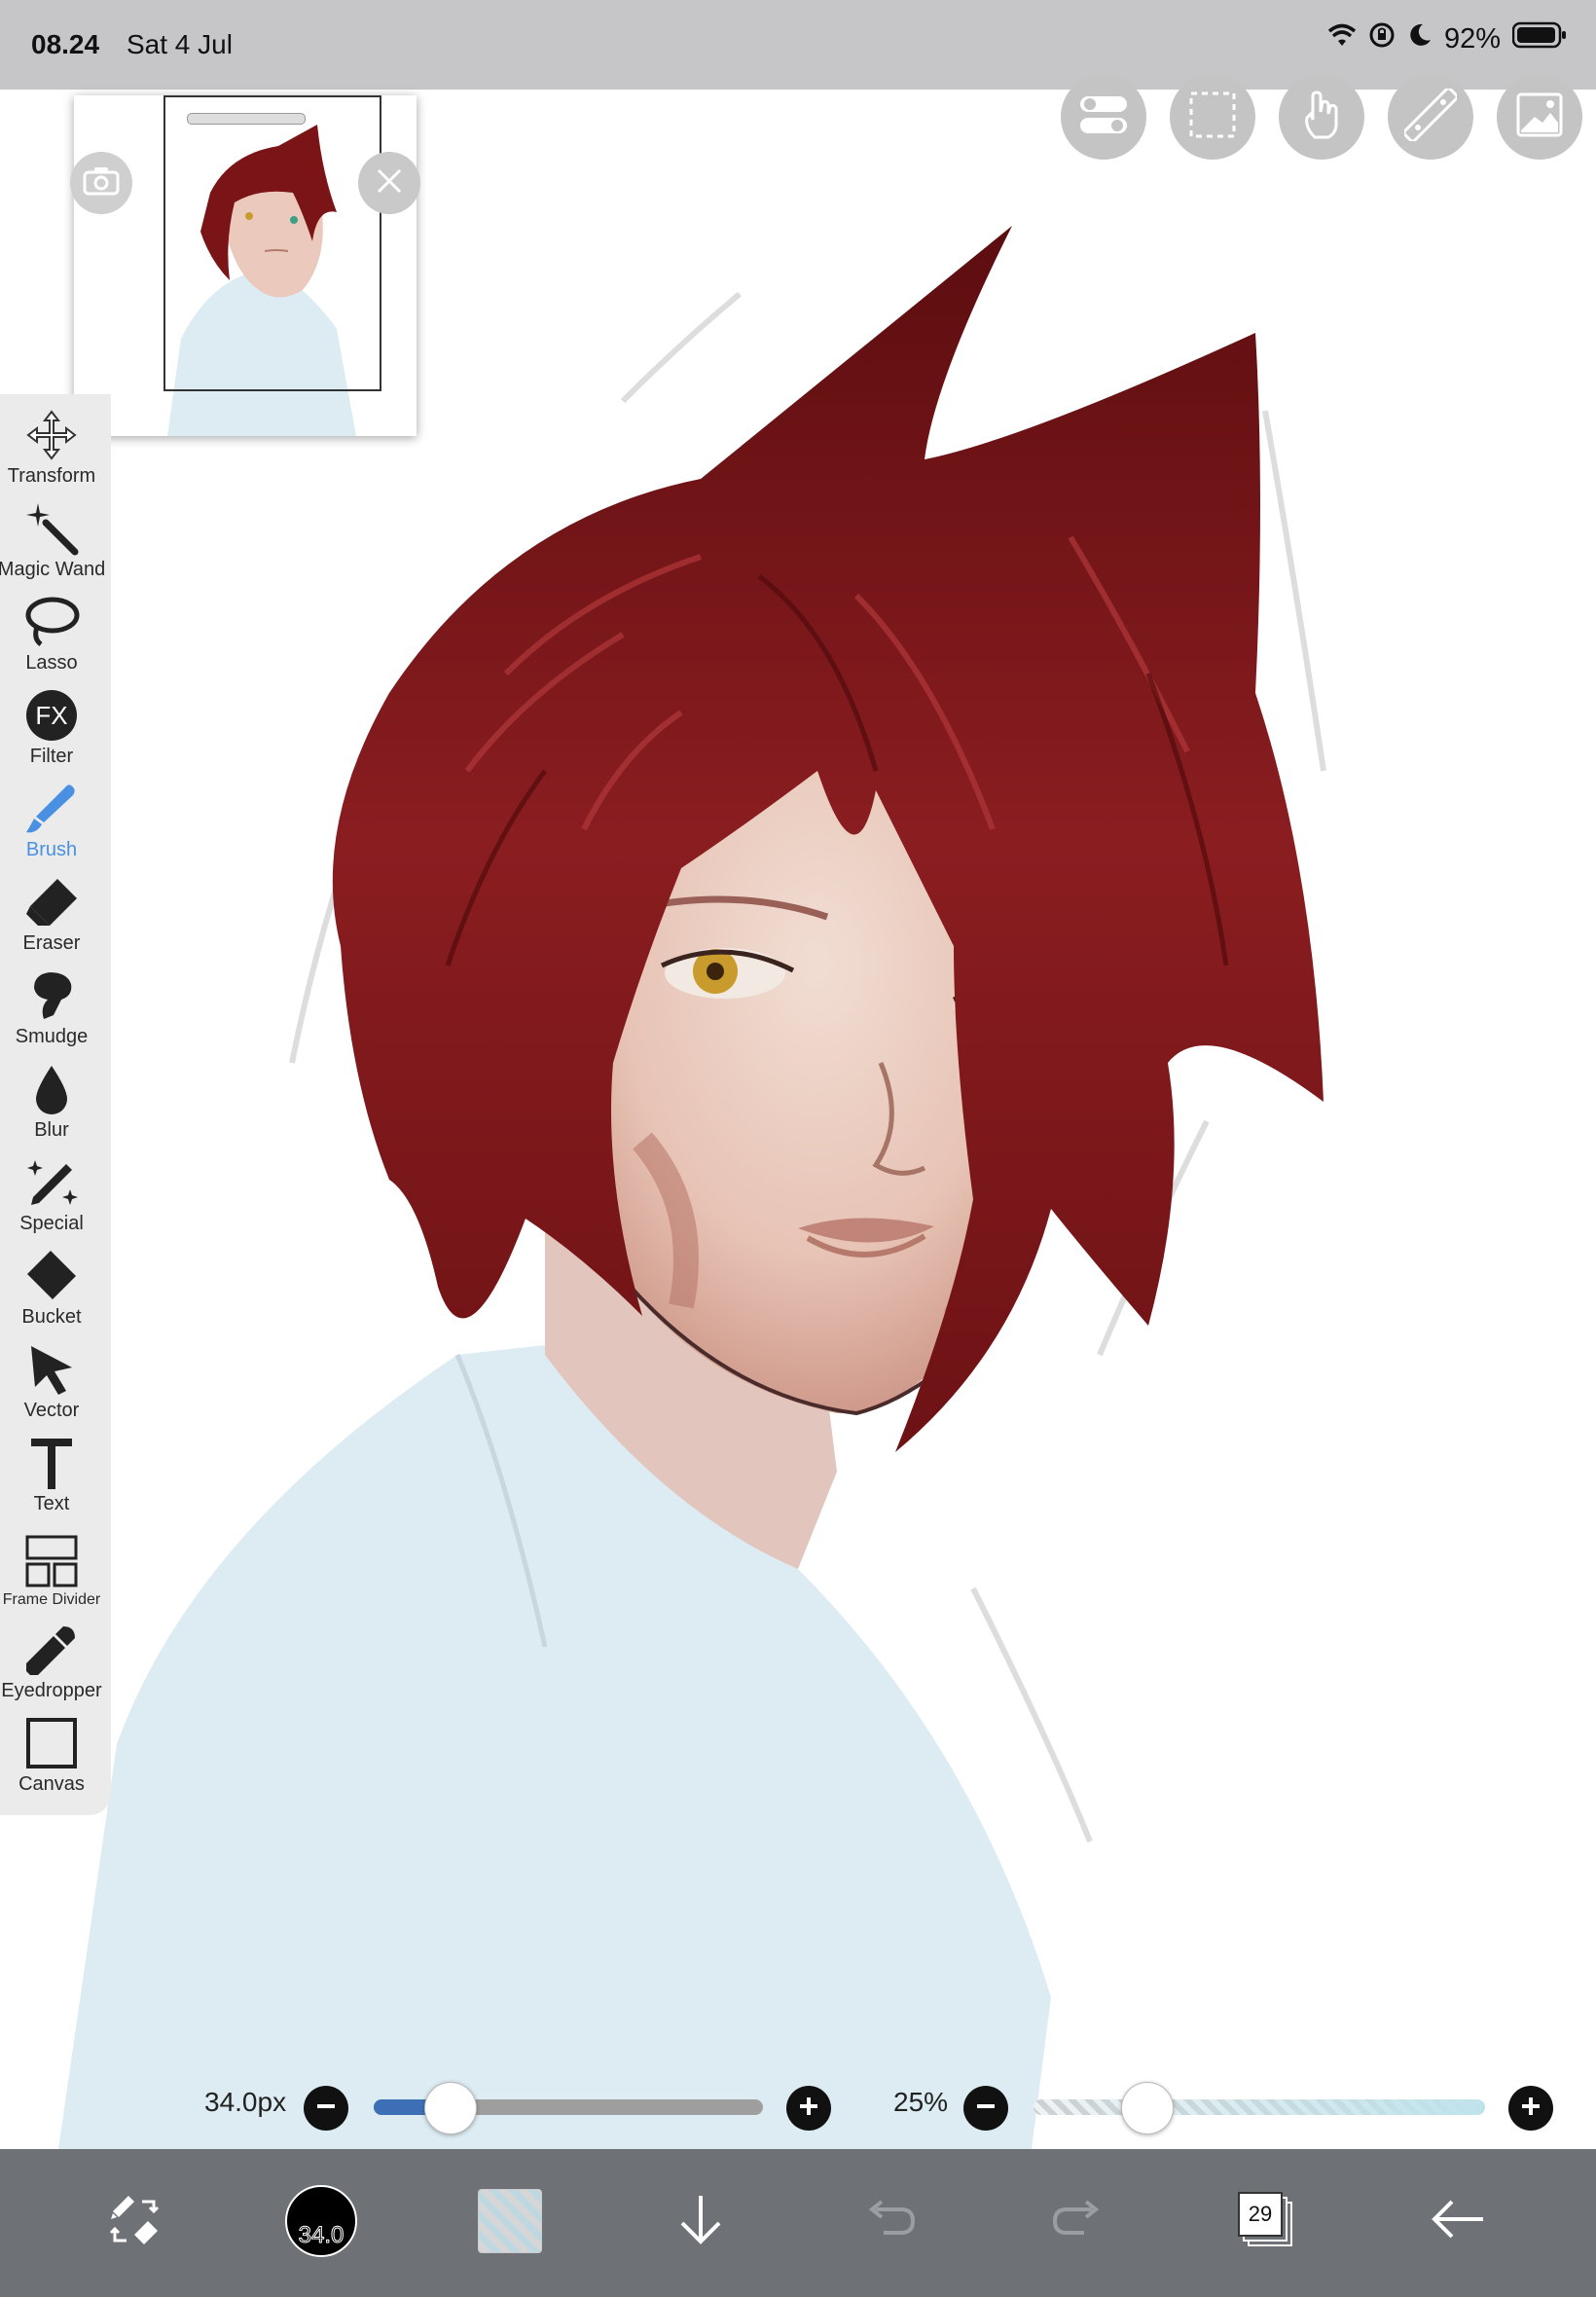 This screenshot has width=1596, height=2297. What do you see at coordinates (321, 2221) in the screenshot?
I see `brush-color-button: 34.0` at bounding box center [321, 2221].